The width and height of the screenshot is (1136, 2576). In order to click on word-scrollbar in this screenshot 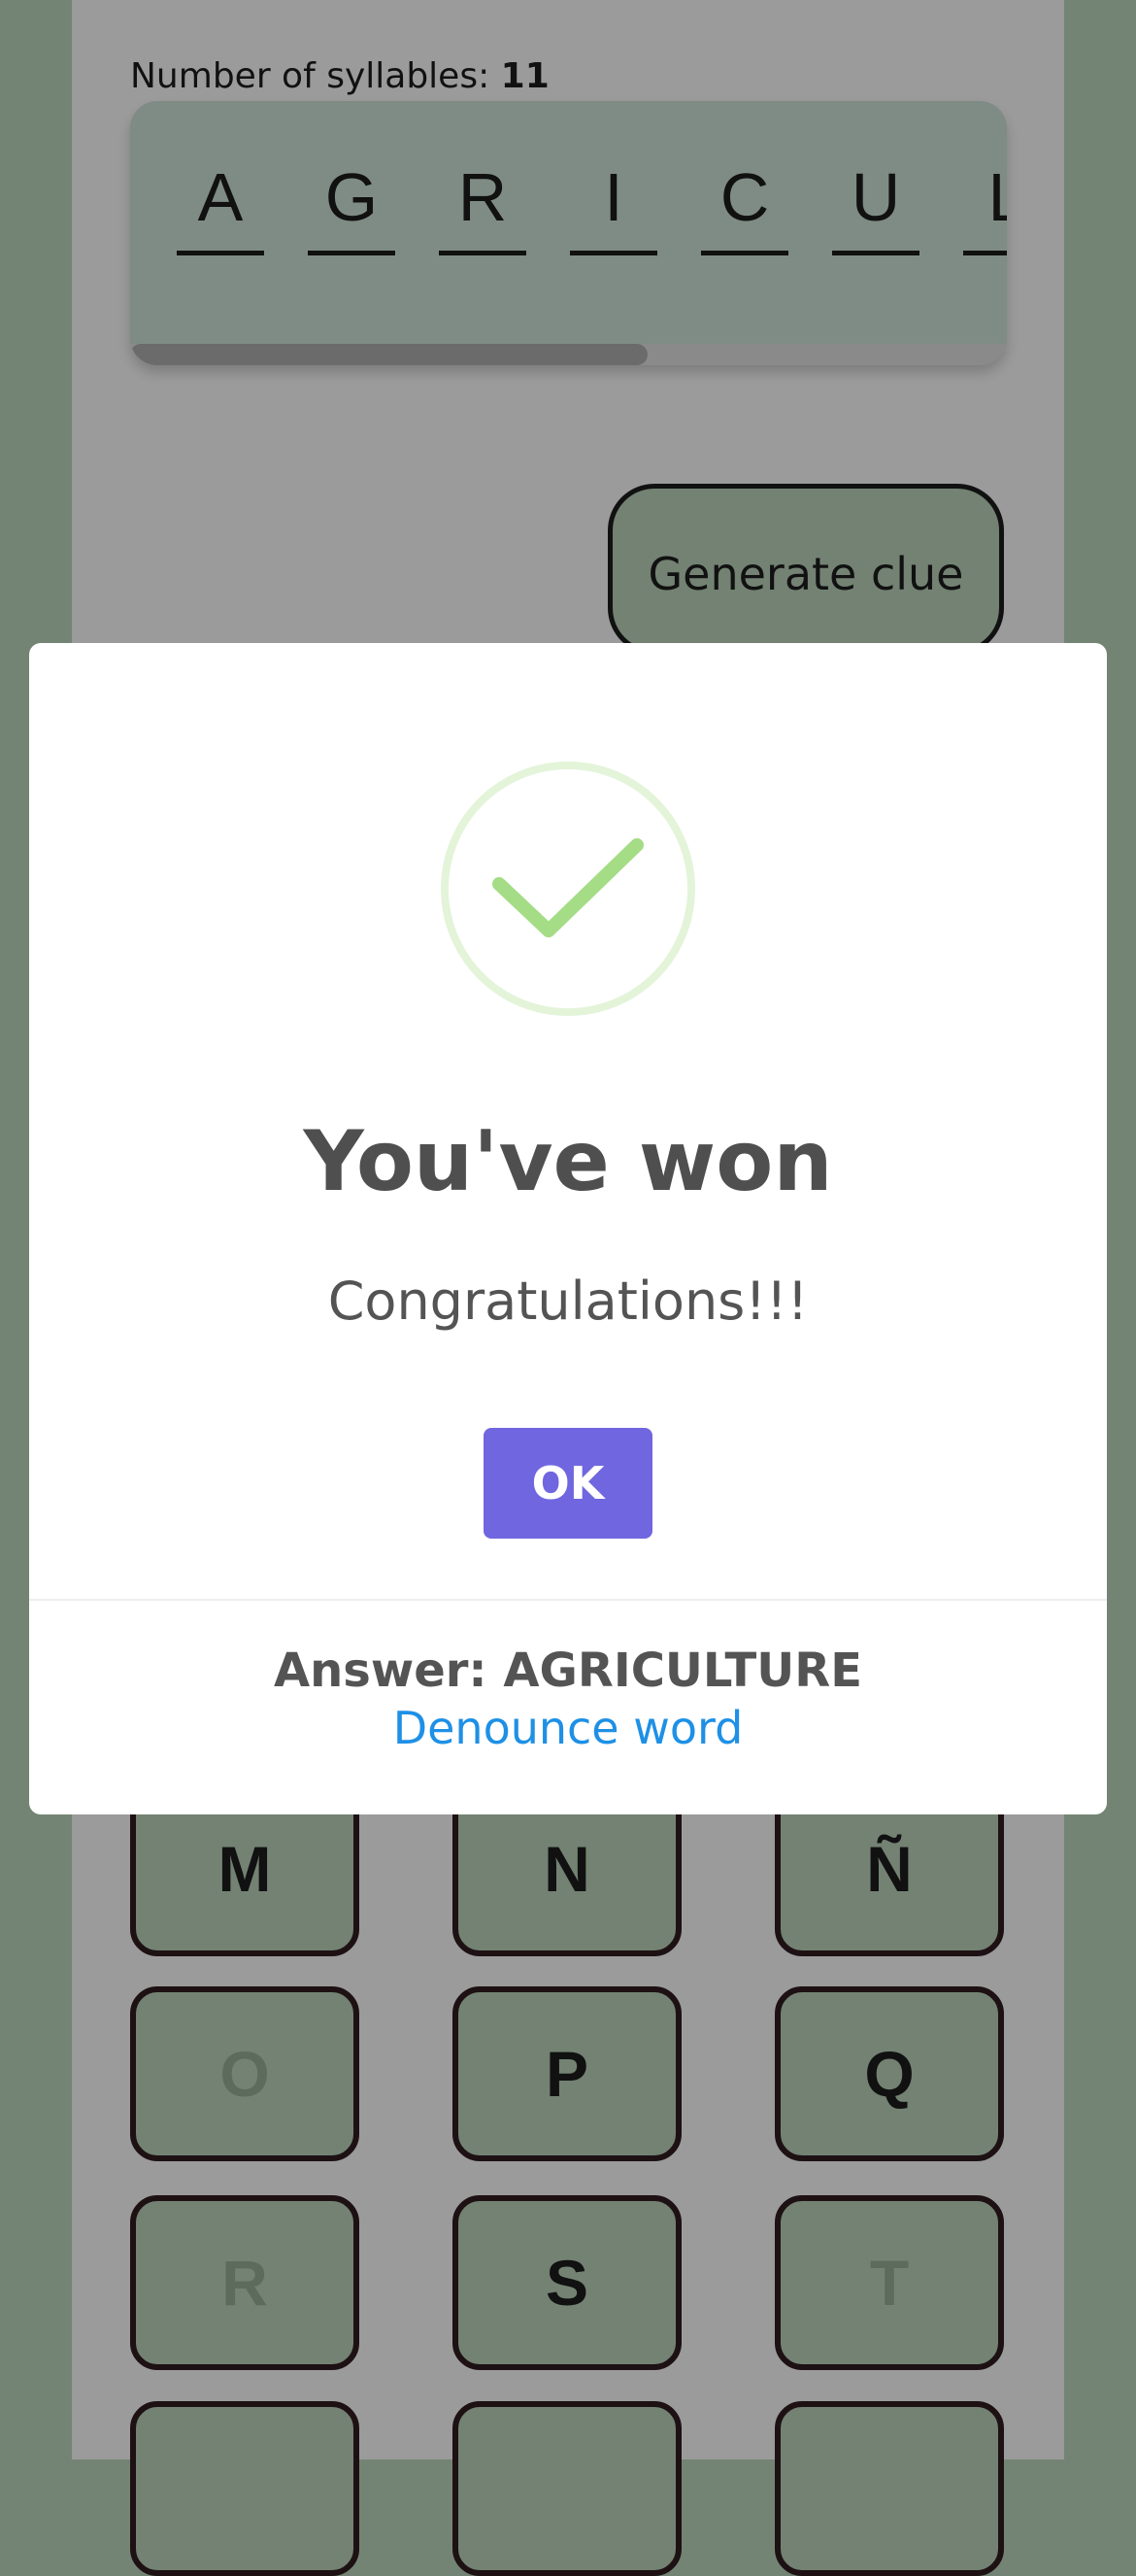, I will do `click(568, 354)`.